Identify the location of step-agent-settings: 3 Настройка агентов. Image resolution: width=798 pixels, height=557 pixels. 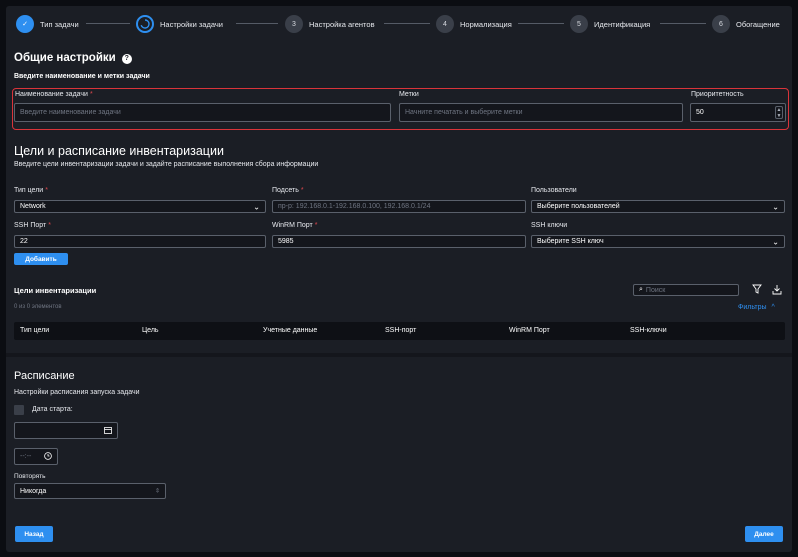
(330, 24).